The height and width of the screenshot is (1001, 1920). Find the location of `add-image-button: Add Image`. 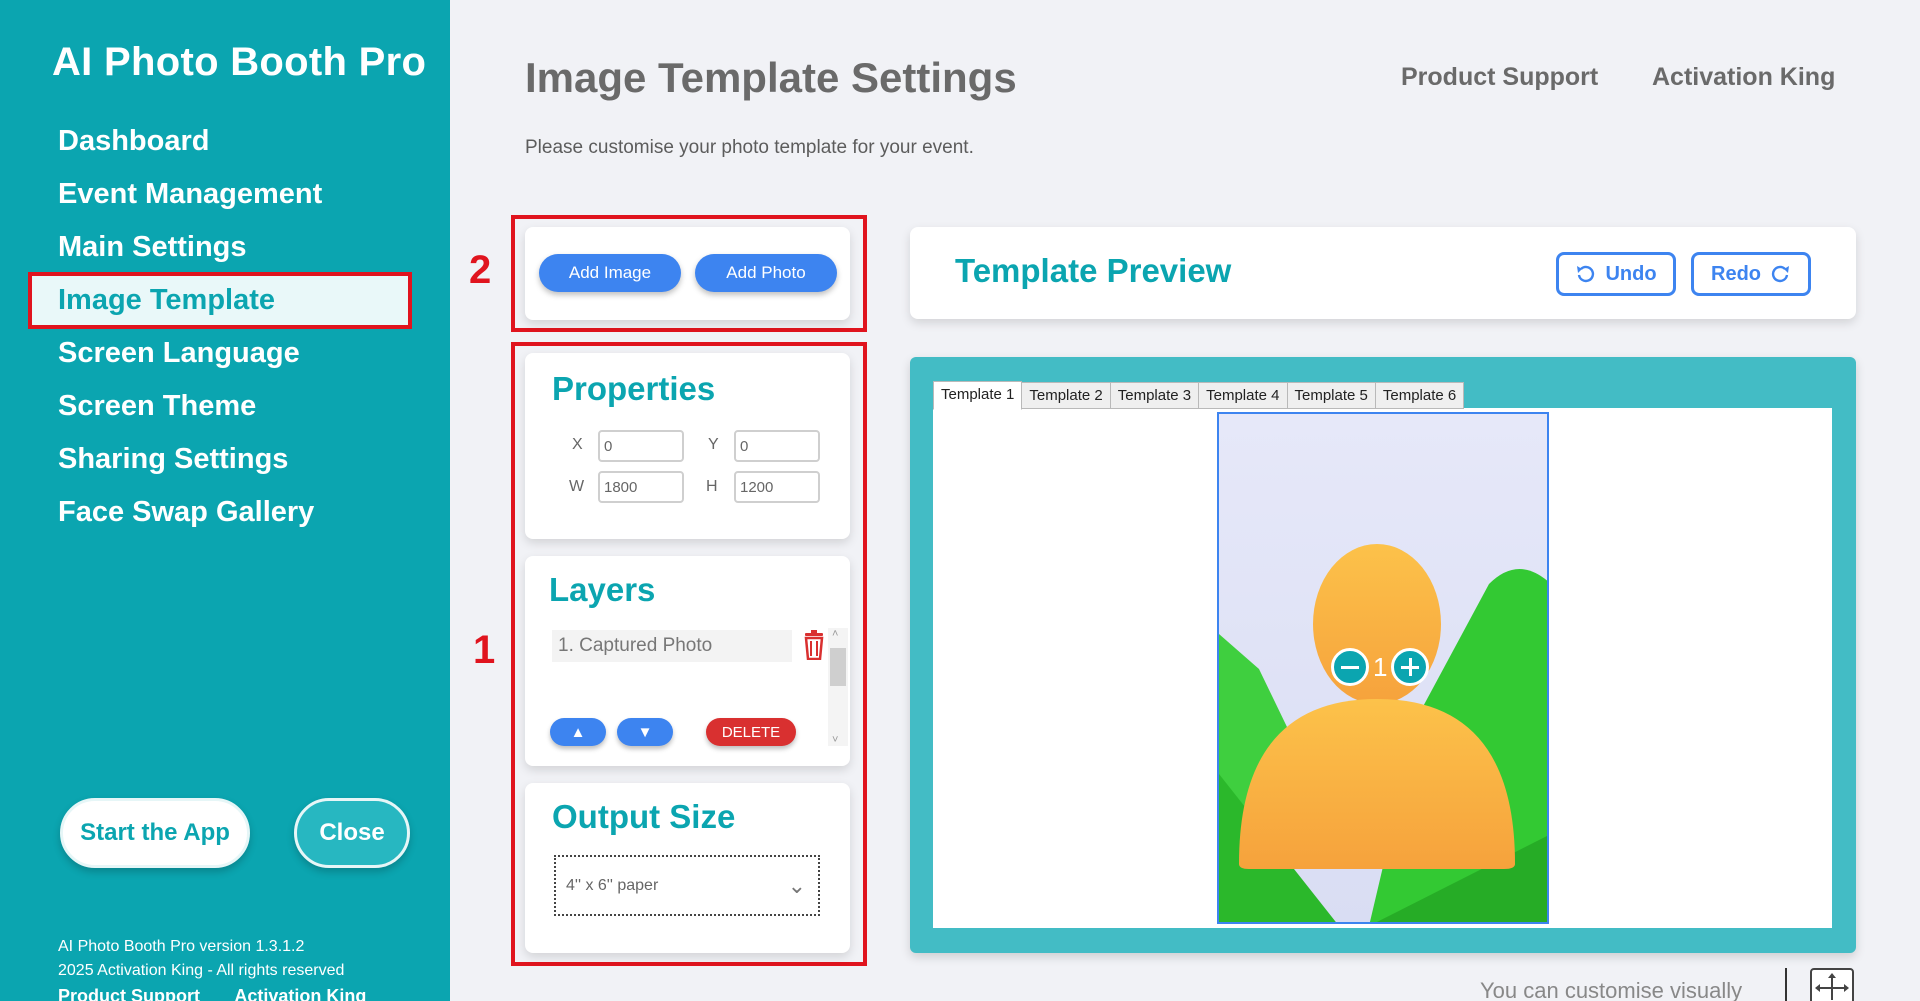

add-image-button: Add Image is located at coordinates (610, 273).